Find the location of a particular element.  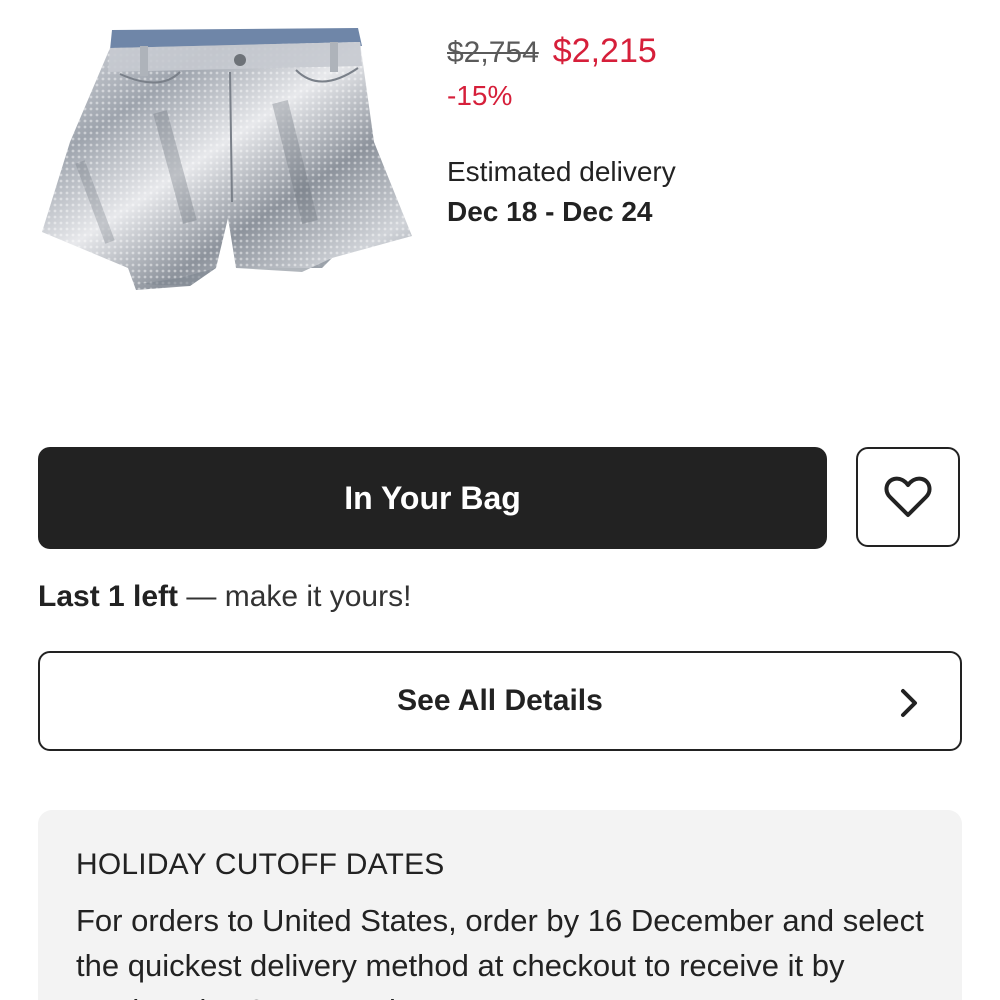

sequin-shorts-illustration is located at coordinates (227, 159).